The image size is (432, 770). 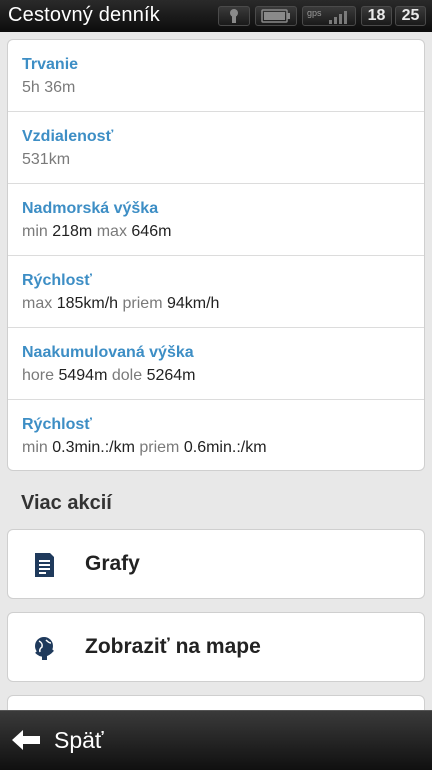 What do you see at coordinates (151, 231) in the screenshot?
I see `stat-number: 646m` at bounding box center [151, 231].